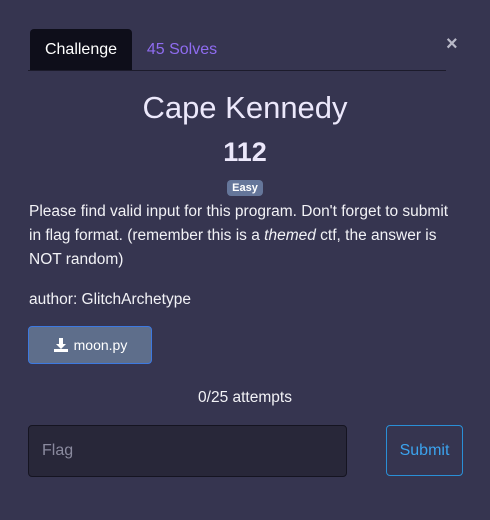 This screenshot has width=490, height=520. Describe the element at coordinates (81, 49) in the screenshot. I see `tab-challenge: Challenge` at that location.